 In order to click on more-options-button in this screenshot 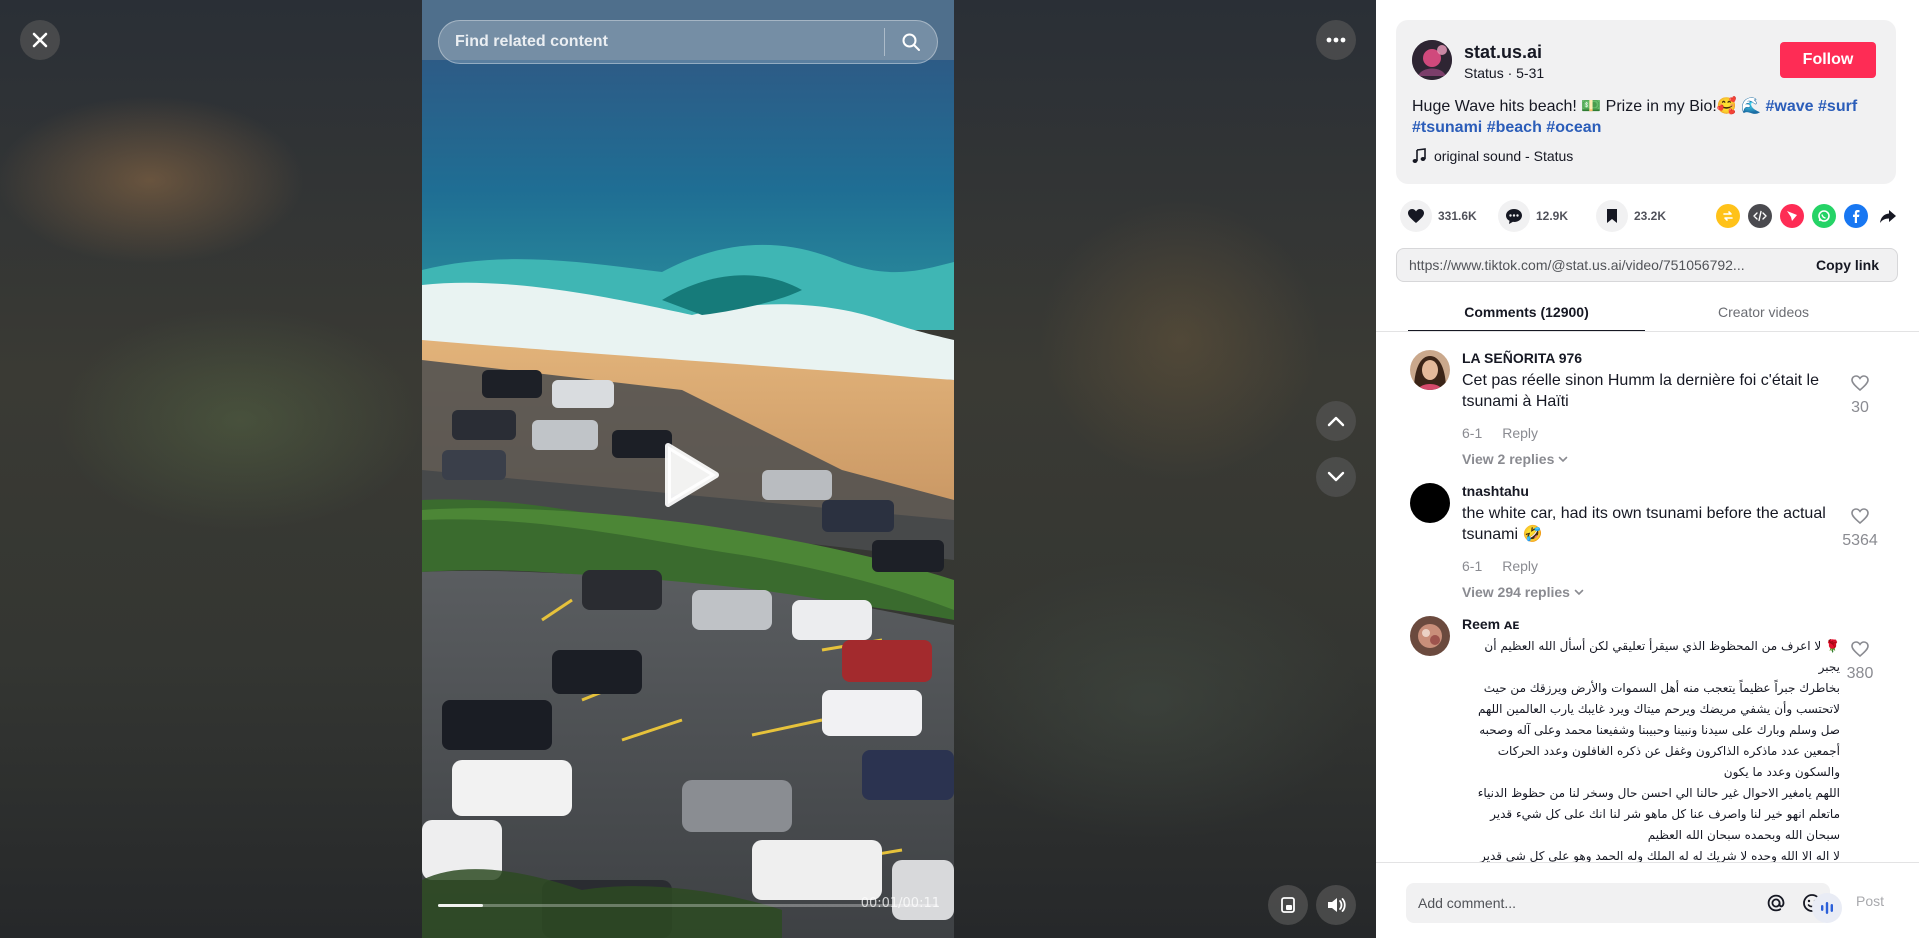, I will do `click(1336, 40)`.